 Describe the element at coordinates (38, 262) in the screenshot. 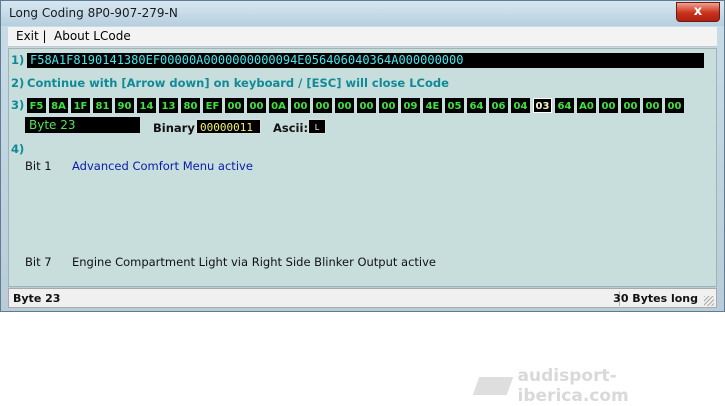

I see `bit-7-label: Bit 7` at that location.